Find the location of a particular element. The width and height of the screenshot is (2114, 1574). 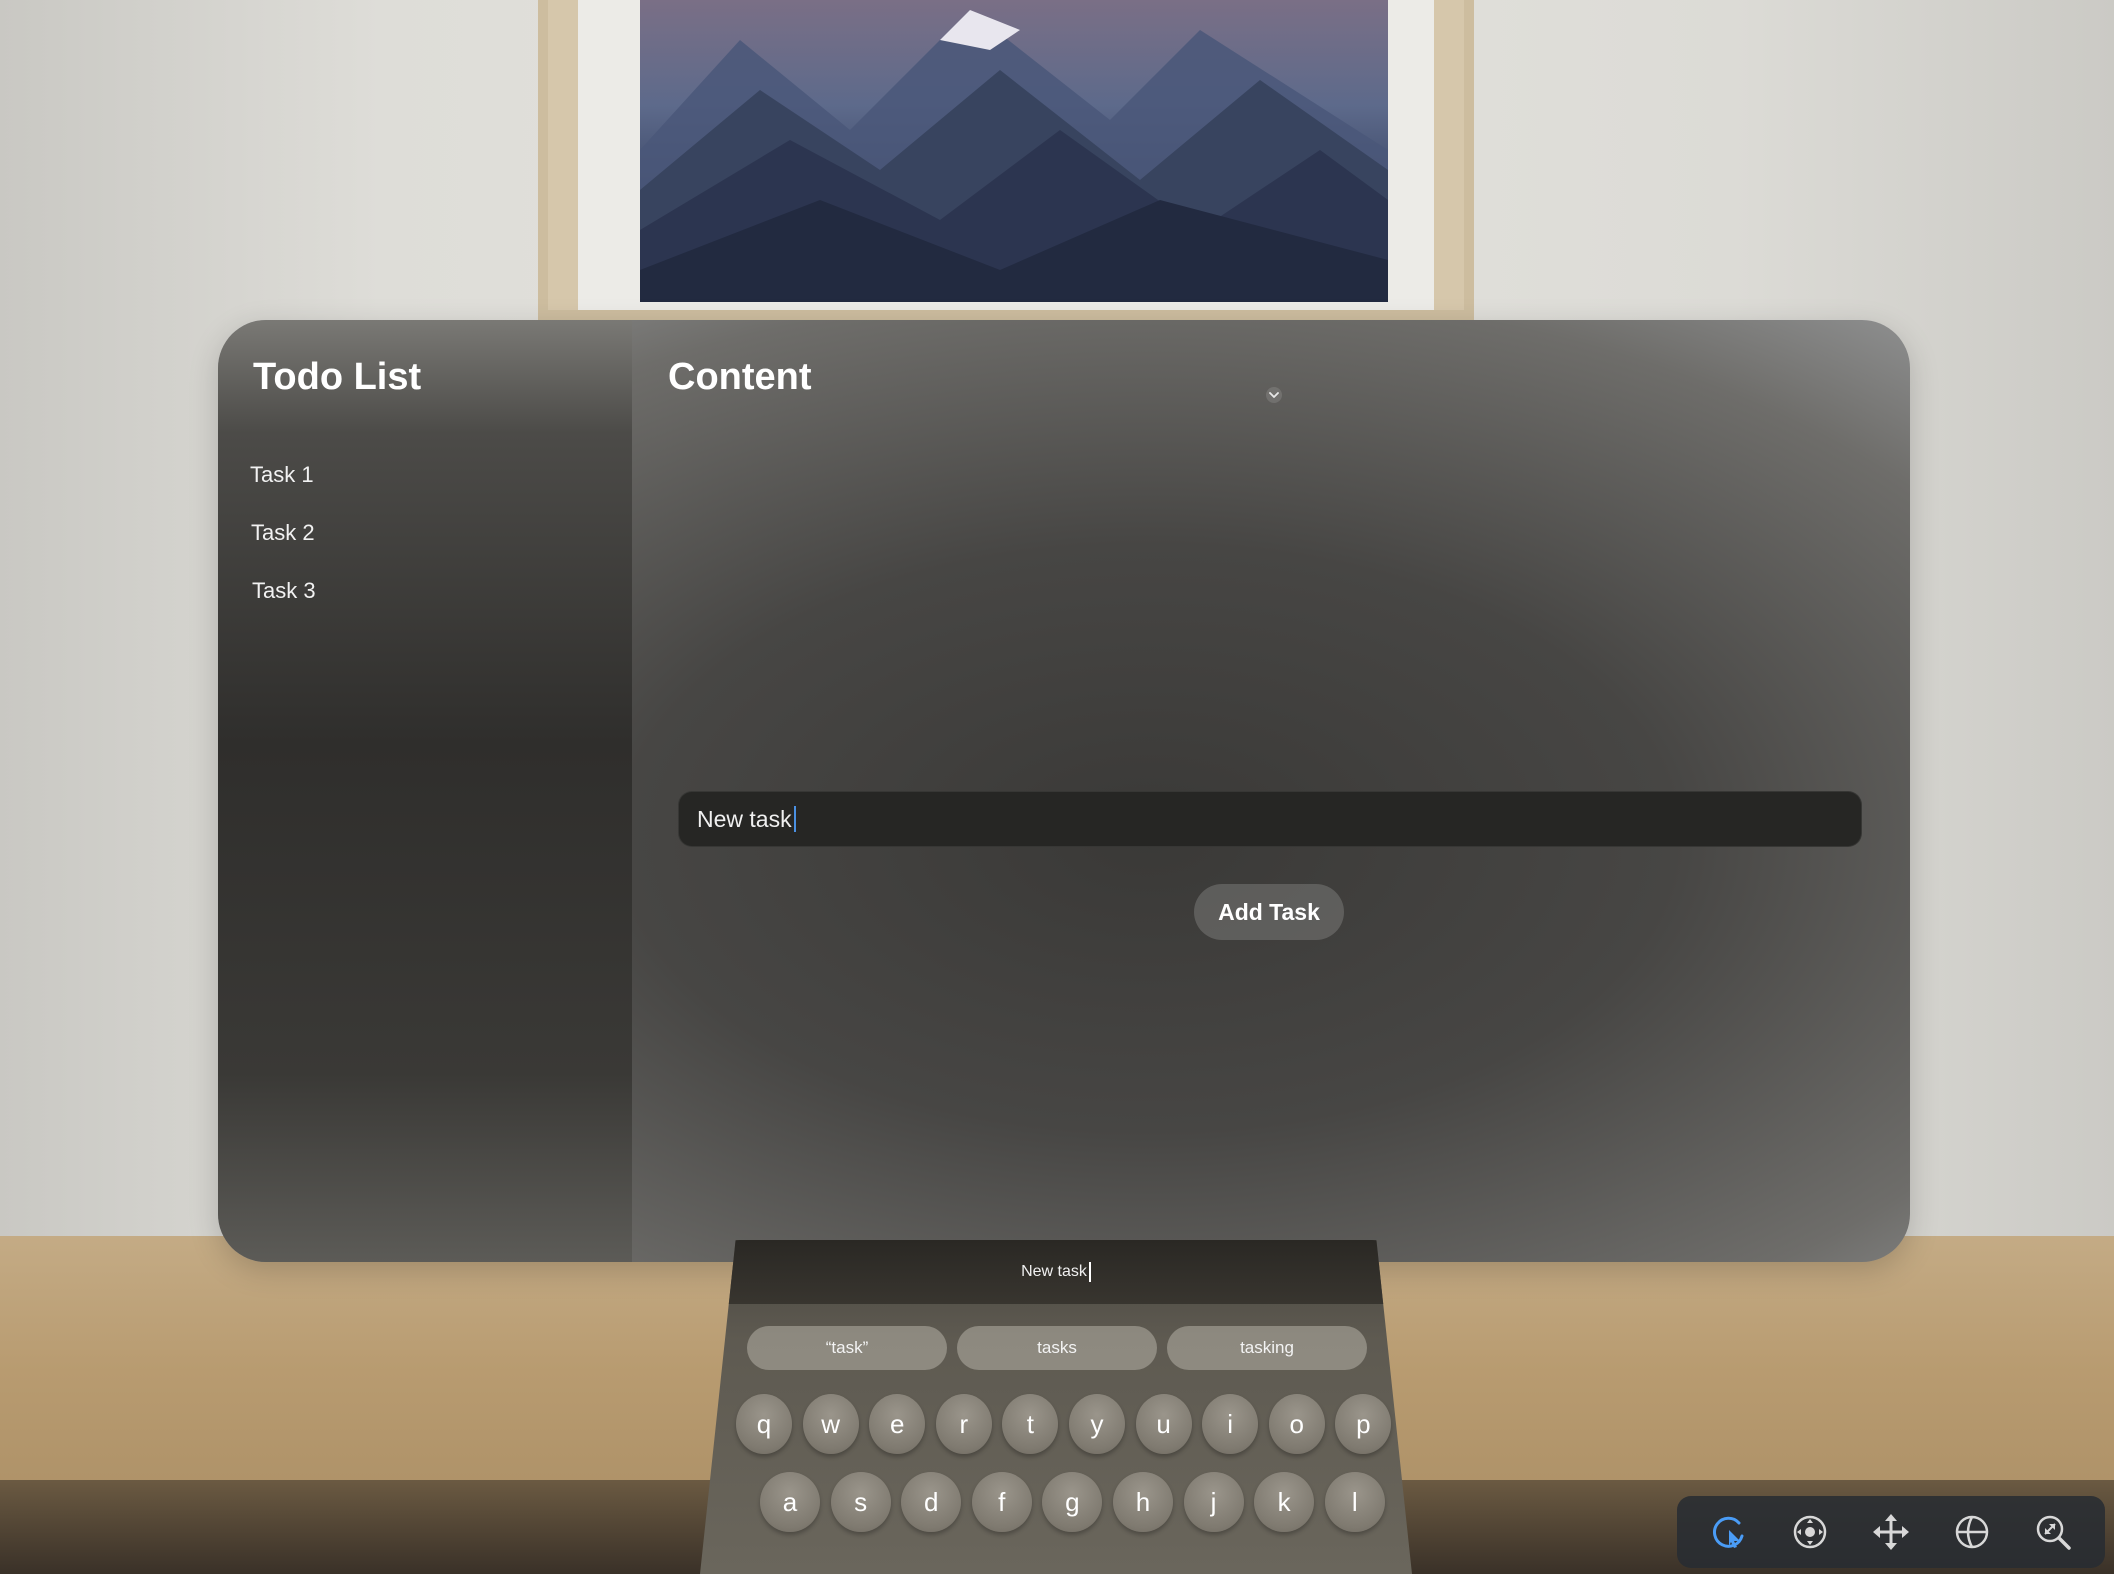

pointer-tool-button is located at coordinates (1729, 1532).